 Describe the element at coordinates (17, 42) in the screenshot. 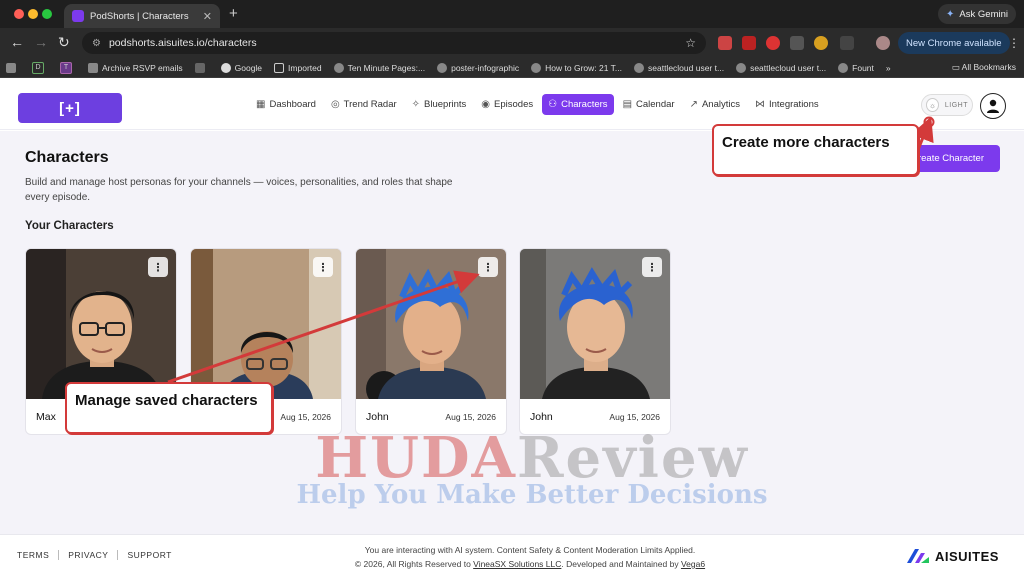

I see `back-arrow-icon: ←` at that location.